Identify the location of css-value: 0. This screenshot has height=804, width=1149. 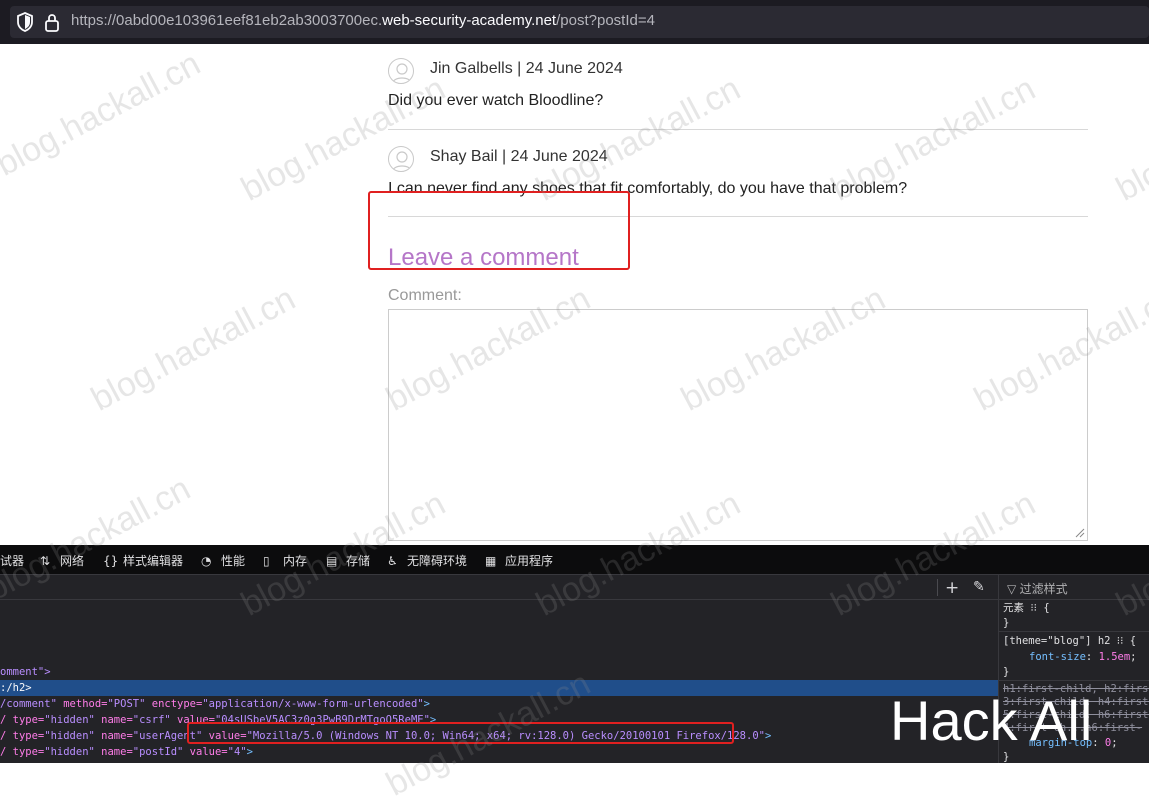
(1108, 743).